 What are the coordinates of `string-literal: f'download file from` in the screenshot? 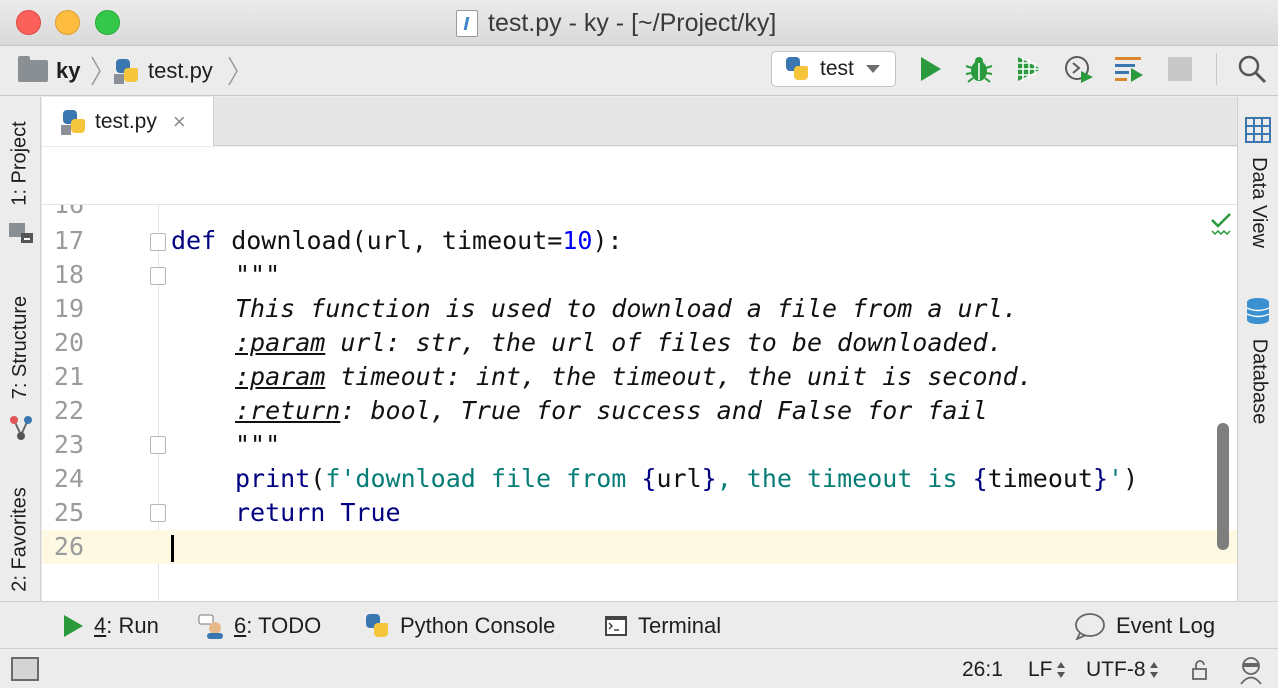 It's located at (483, 478).